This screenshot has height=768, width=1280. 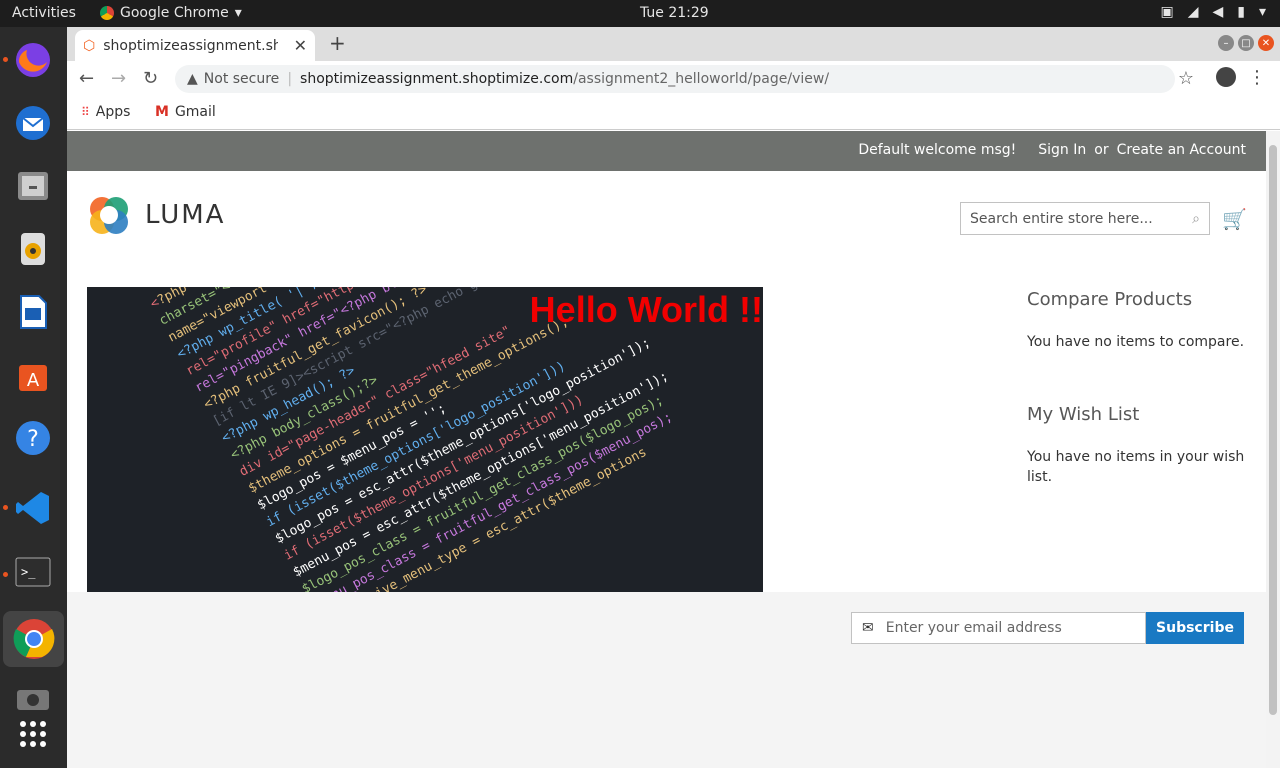 What do you see at coordinates (437, 79) in the screenshot?
I see `url-host: shoptimizeassignment.shoptimize.com` at bounding box center [437, 79].